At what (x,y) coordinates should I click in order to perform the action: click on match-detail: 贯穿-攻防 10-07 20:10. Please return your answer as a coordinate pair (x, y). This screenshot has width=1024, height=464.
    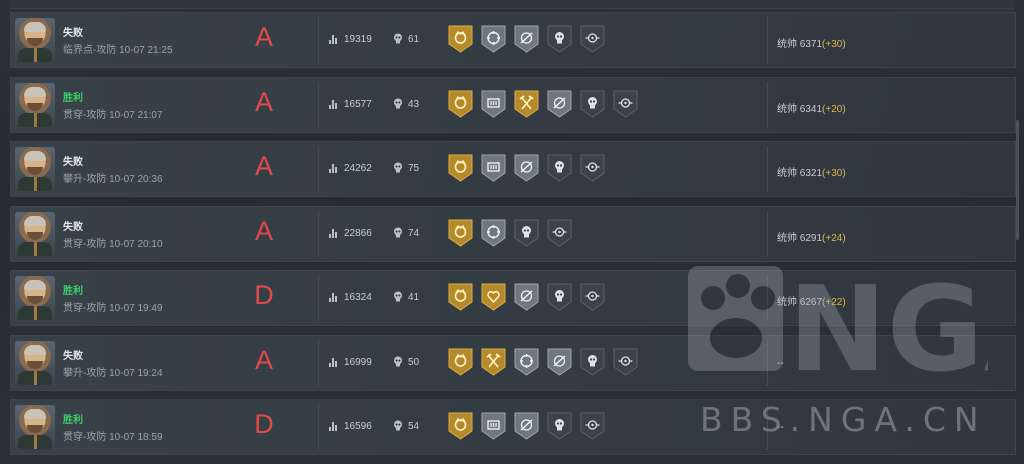
    Looking at the image, I should click on (113, 242).